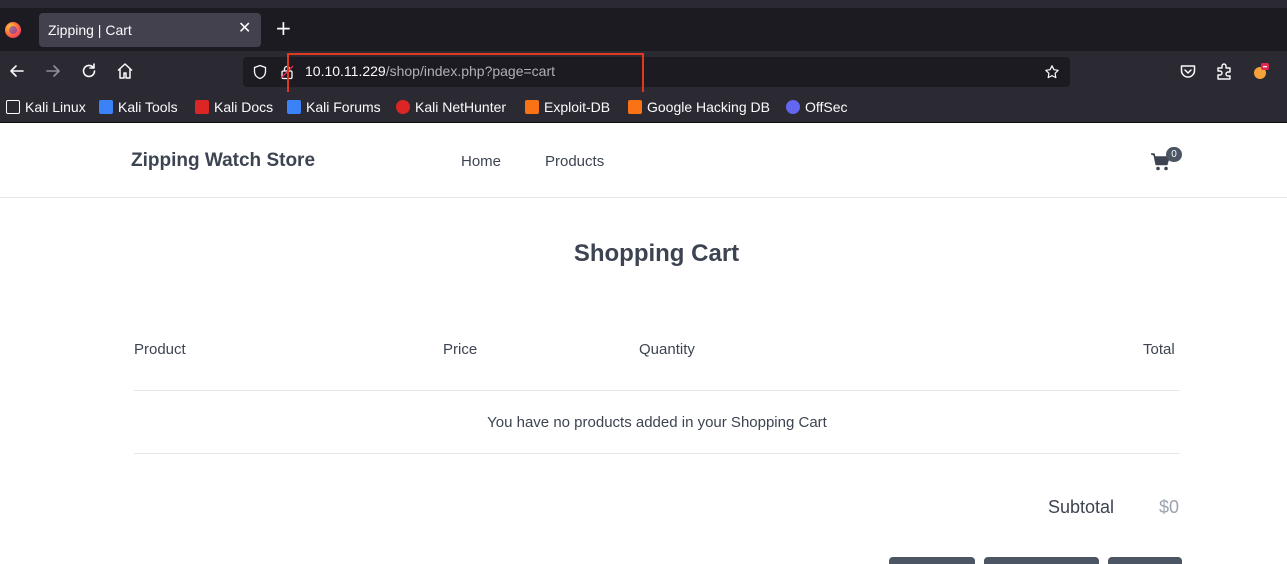 The image size is (1287, 564). What do you see at coordinates (643, 29) in the screenshot?
I see `tab-bar: Zipping | Cart ✕ +` at bounding box center [643, 29].